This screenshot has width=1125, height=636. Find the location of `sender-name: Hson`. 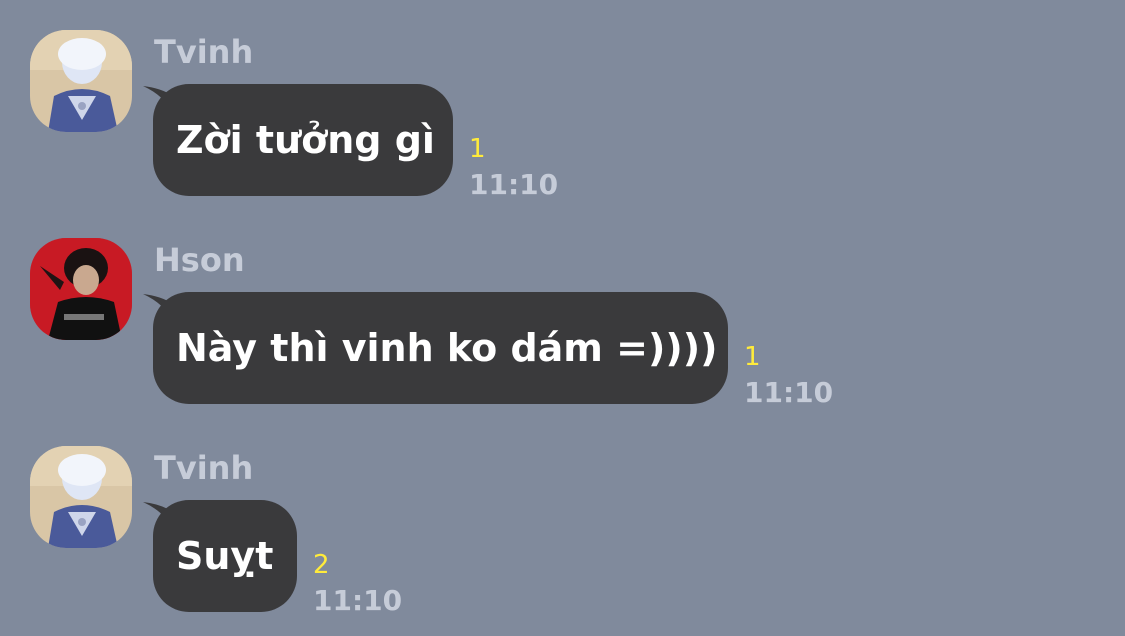

sender-name: Hson is located at coordinates (199, 260).